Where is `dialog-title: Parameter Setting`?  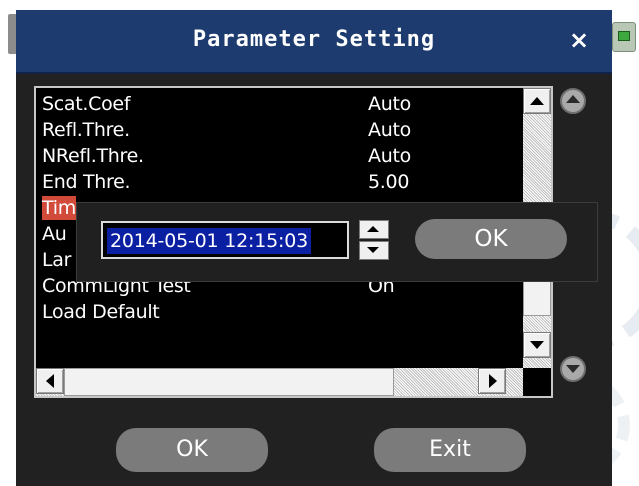
dialog-title: Parameter Setting is located at coordinates (314, 39).